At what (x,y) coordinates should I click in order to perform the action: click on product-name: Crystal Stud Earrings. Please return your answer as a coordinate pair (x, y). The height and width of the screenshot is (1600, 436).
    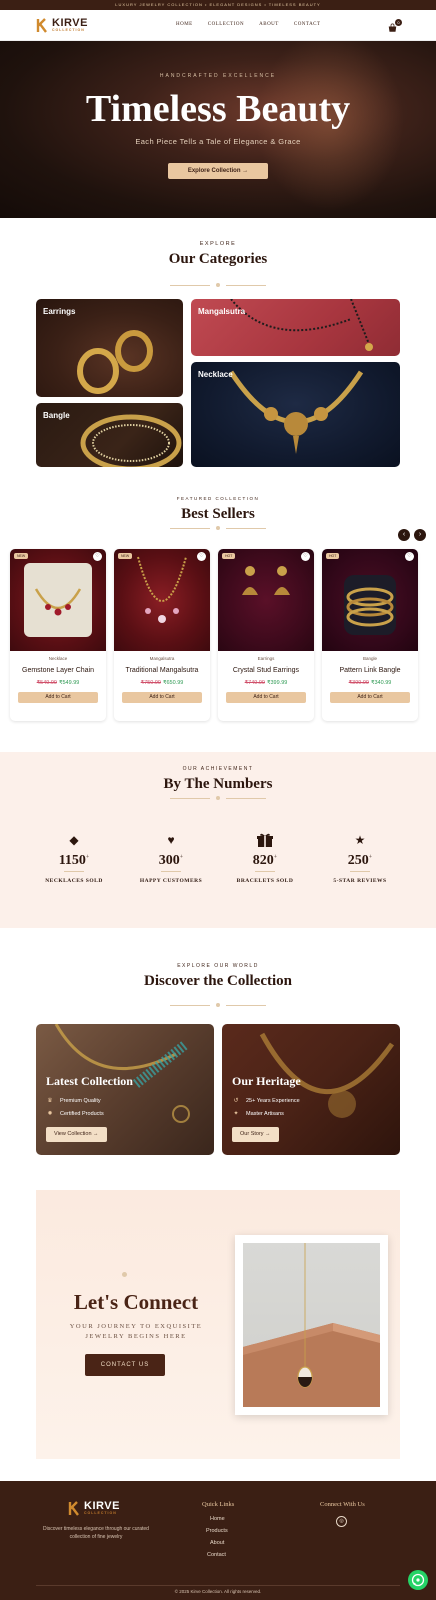
    Looking at the image, I should click on (266, 670).